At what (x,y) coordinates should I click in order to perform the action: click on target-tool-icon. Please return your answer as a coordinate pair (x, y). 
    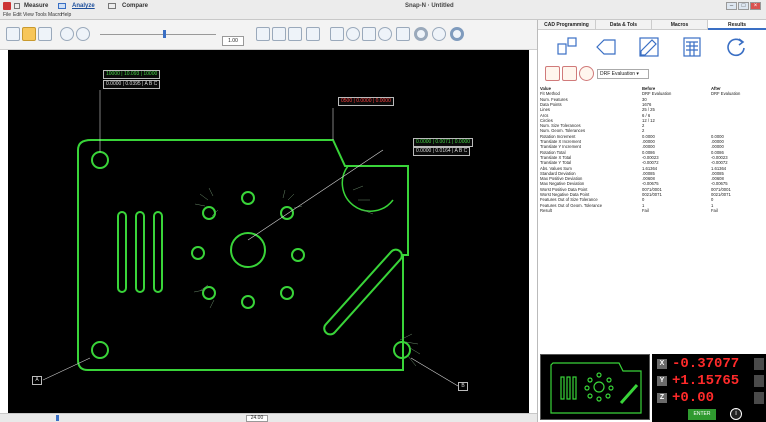
    Looking at the image, I should click on (457, 34).